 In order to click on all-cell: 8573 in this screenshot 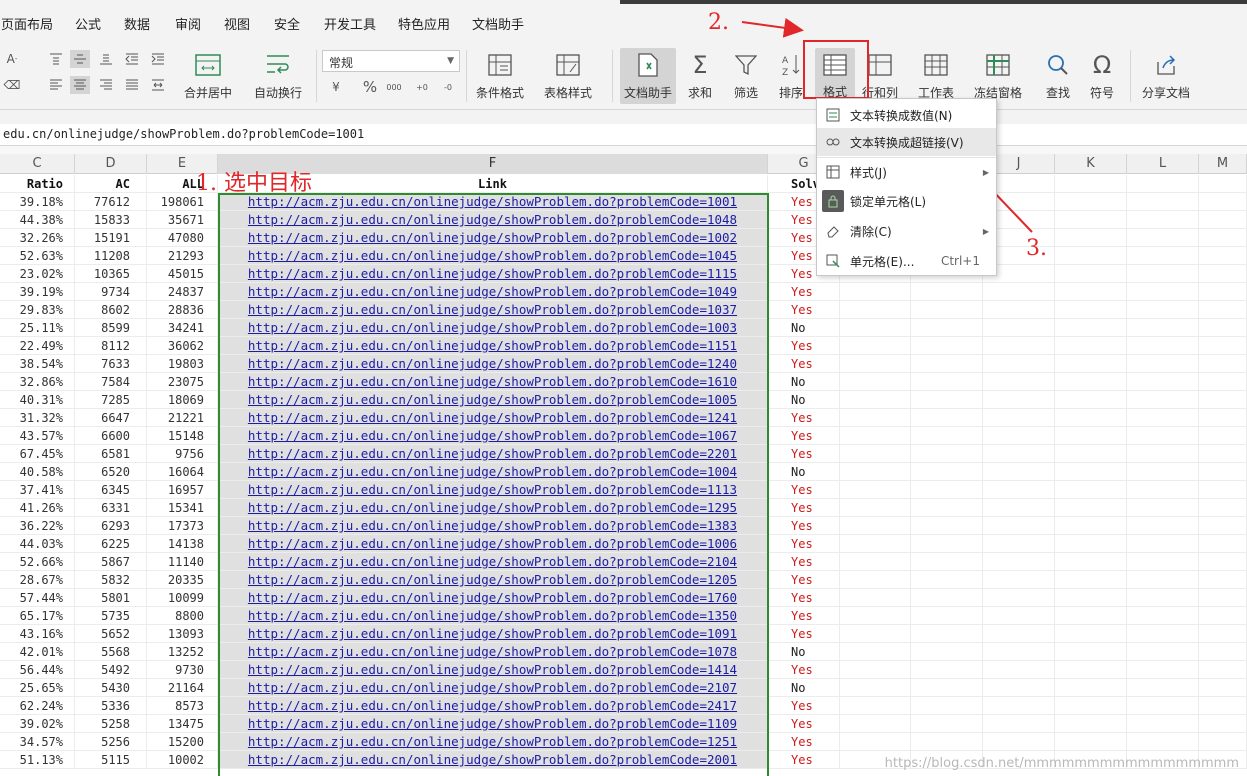, I will do `click(182, 706)`.